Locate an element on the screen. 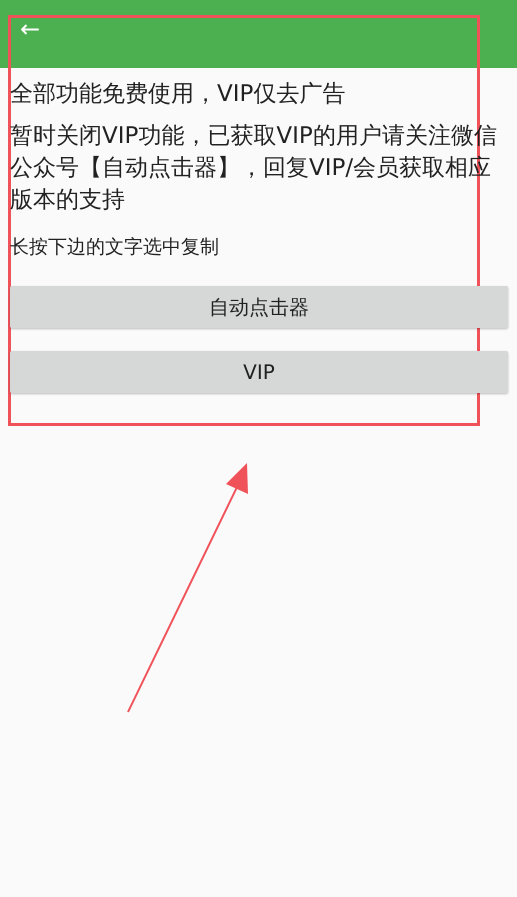 The height and width of the screenshot is (897, 517). copy-button: VIP is located at coordinates (259, 372).